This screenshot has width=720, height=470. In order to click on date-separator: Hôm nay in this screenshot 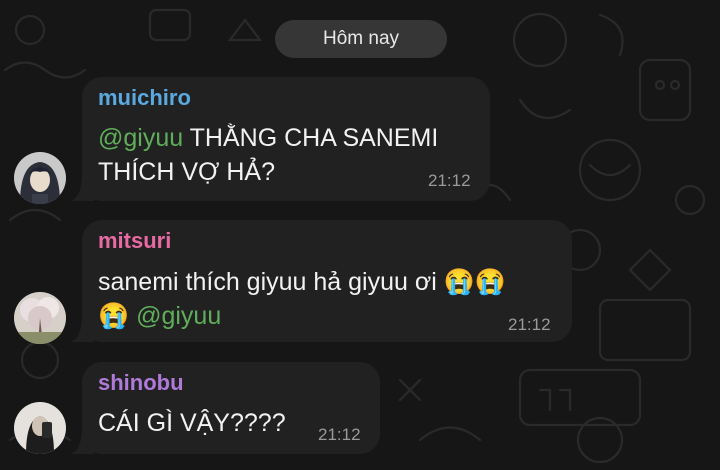, I will do `click(361, 39)`.